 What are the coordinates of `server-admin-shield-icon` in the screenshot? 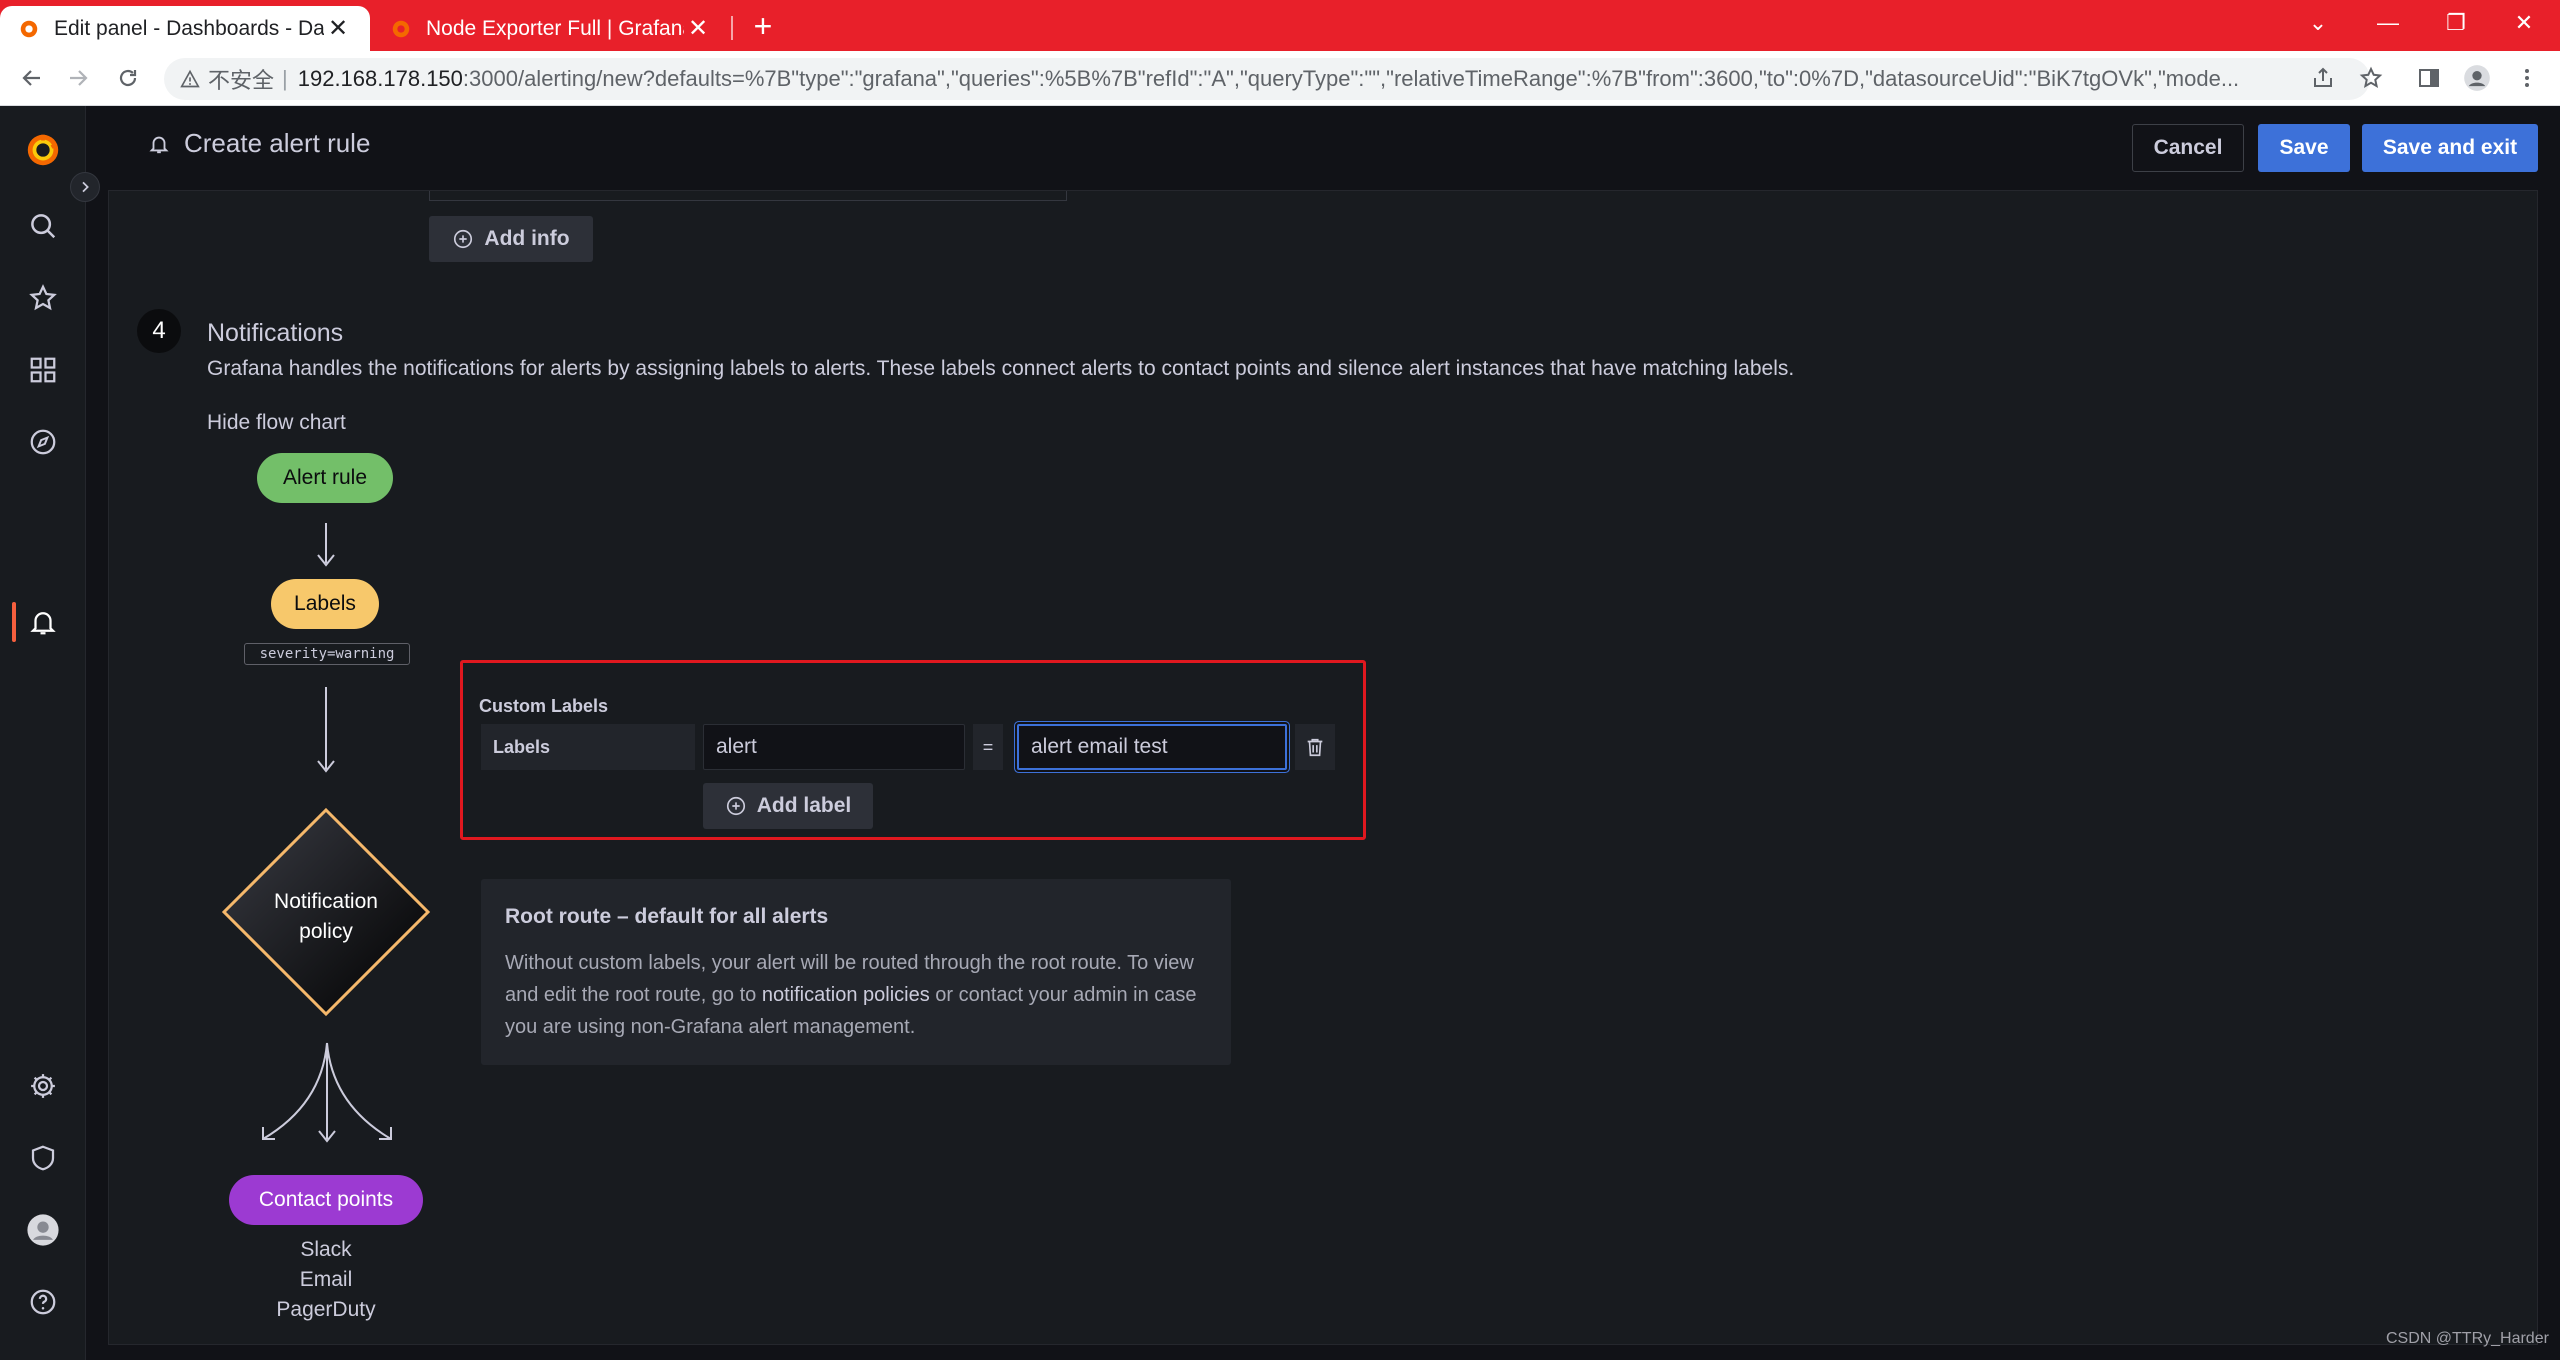 It's located at (43, 1158).